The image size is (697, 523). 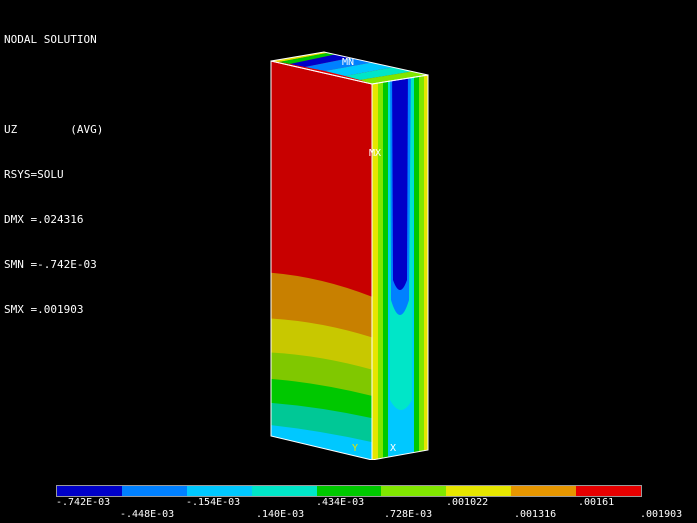 What do you see at coordinates (83, 502) in the screenshot?
I see `legend-tick-top: -.742E-03` at bounding box center [83, 502].